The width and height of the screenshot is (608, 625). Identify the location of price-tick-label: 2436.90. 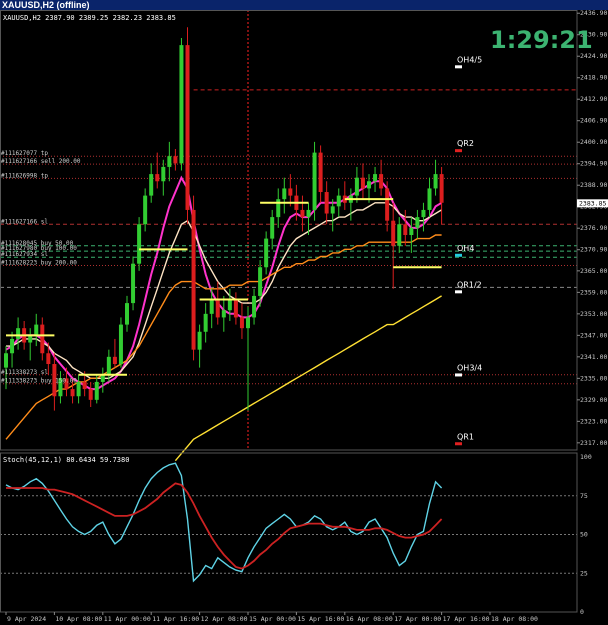
(593, 13).